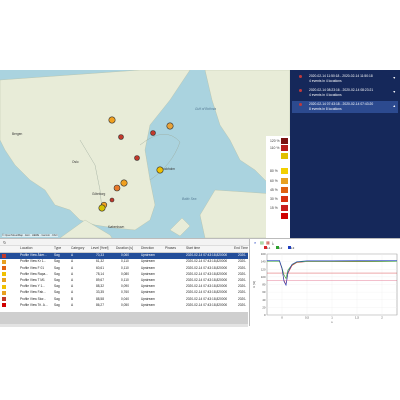 The height and width of the screenshot is (400, 400). Describe the element at coordinates (394, 106) in the screenshot. I see `chevron-up-icon: ▲` at that location.